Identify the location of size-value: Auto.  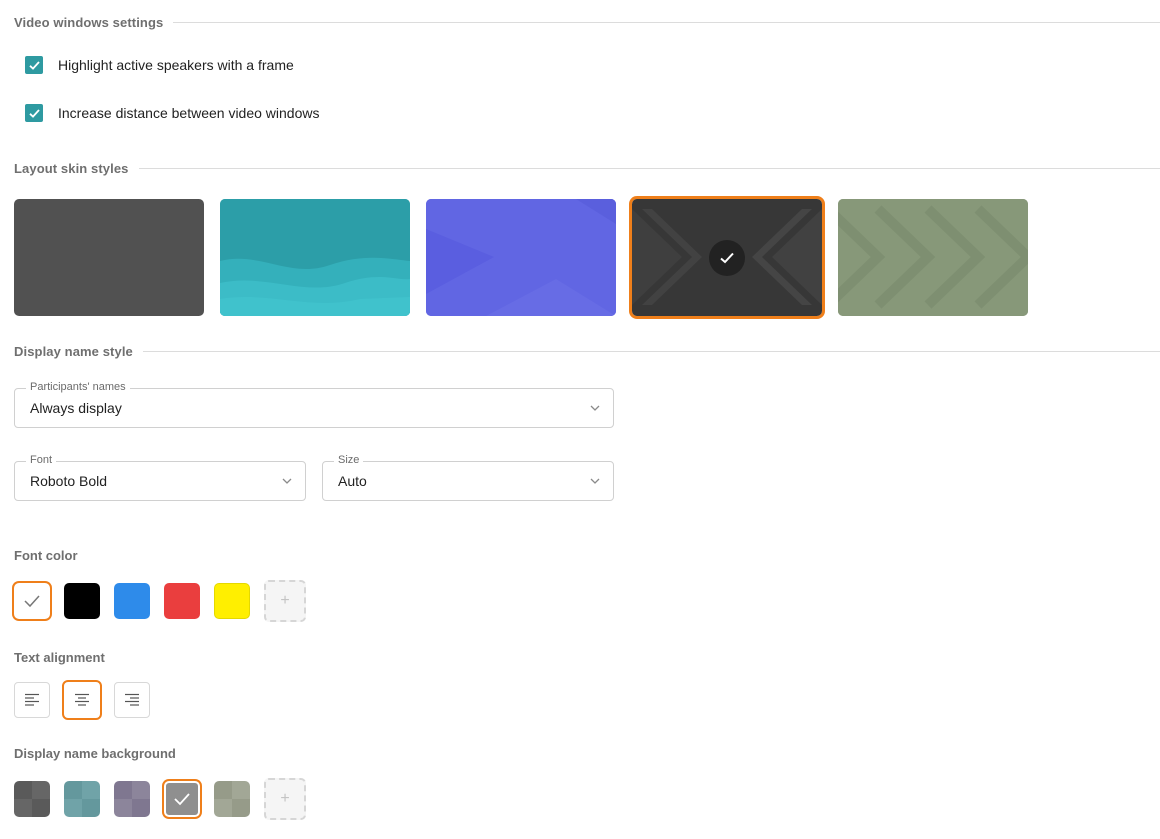
(352, 481).